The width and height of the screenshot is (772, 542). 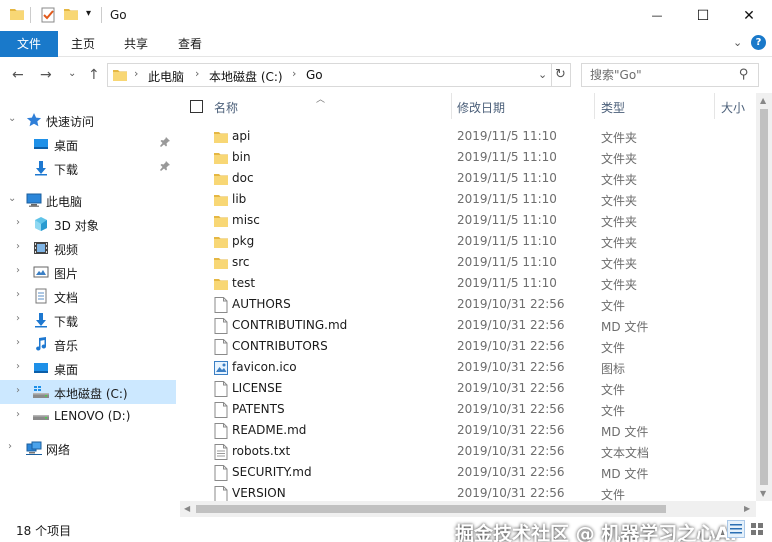 I want to click on table-row: api 2019/11/5 11:10 文件夹, so click(x=468, y=136).